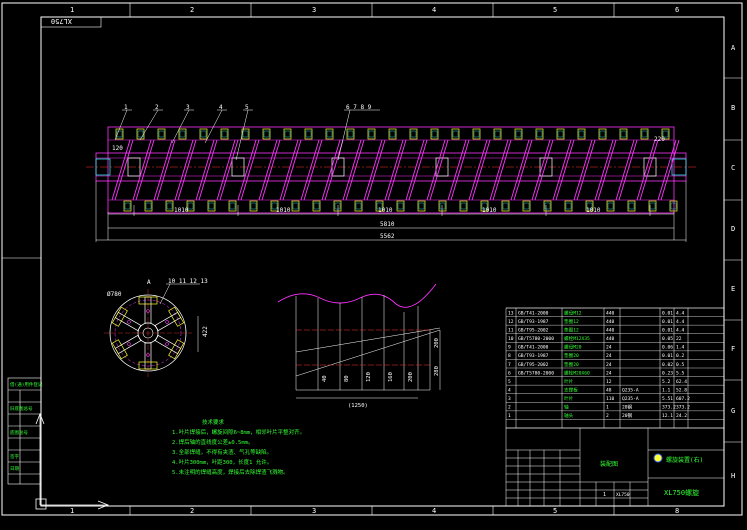  What do you see at coordinates (733, 289) in the screenshot?
I see `svg-text: E` at bounding box center [733, 289].